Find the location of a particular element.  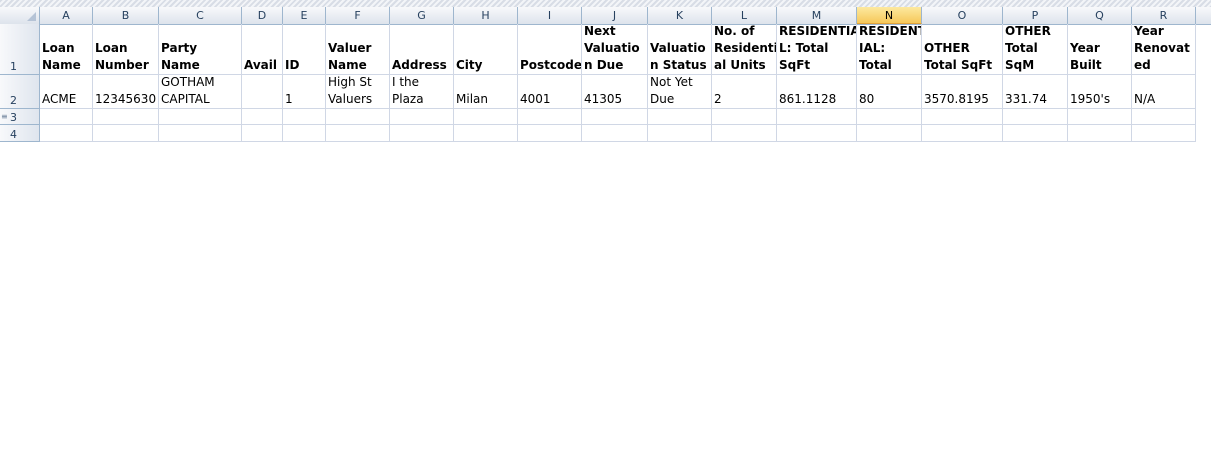

cell-d4 is located at coordinates (262, 133).